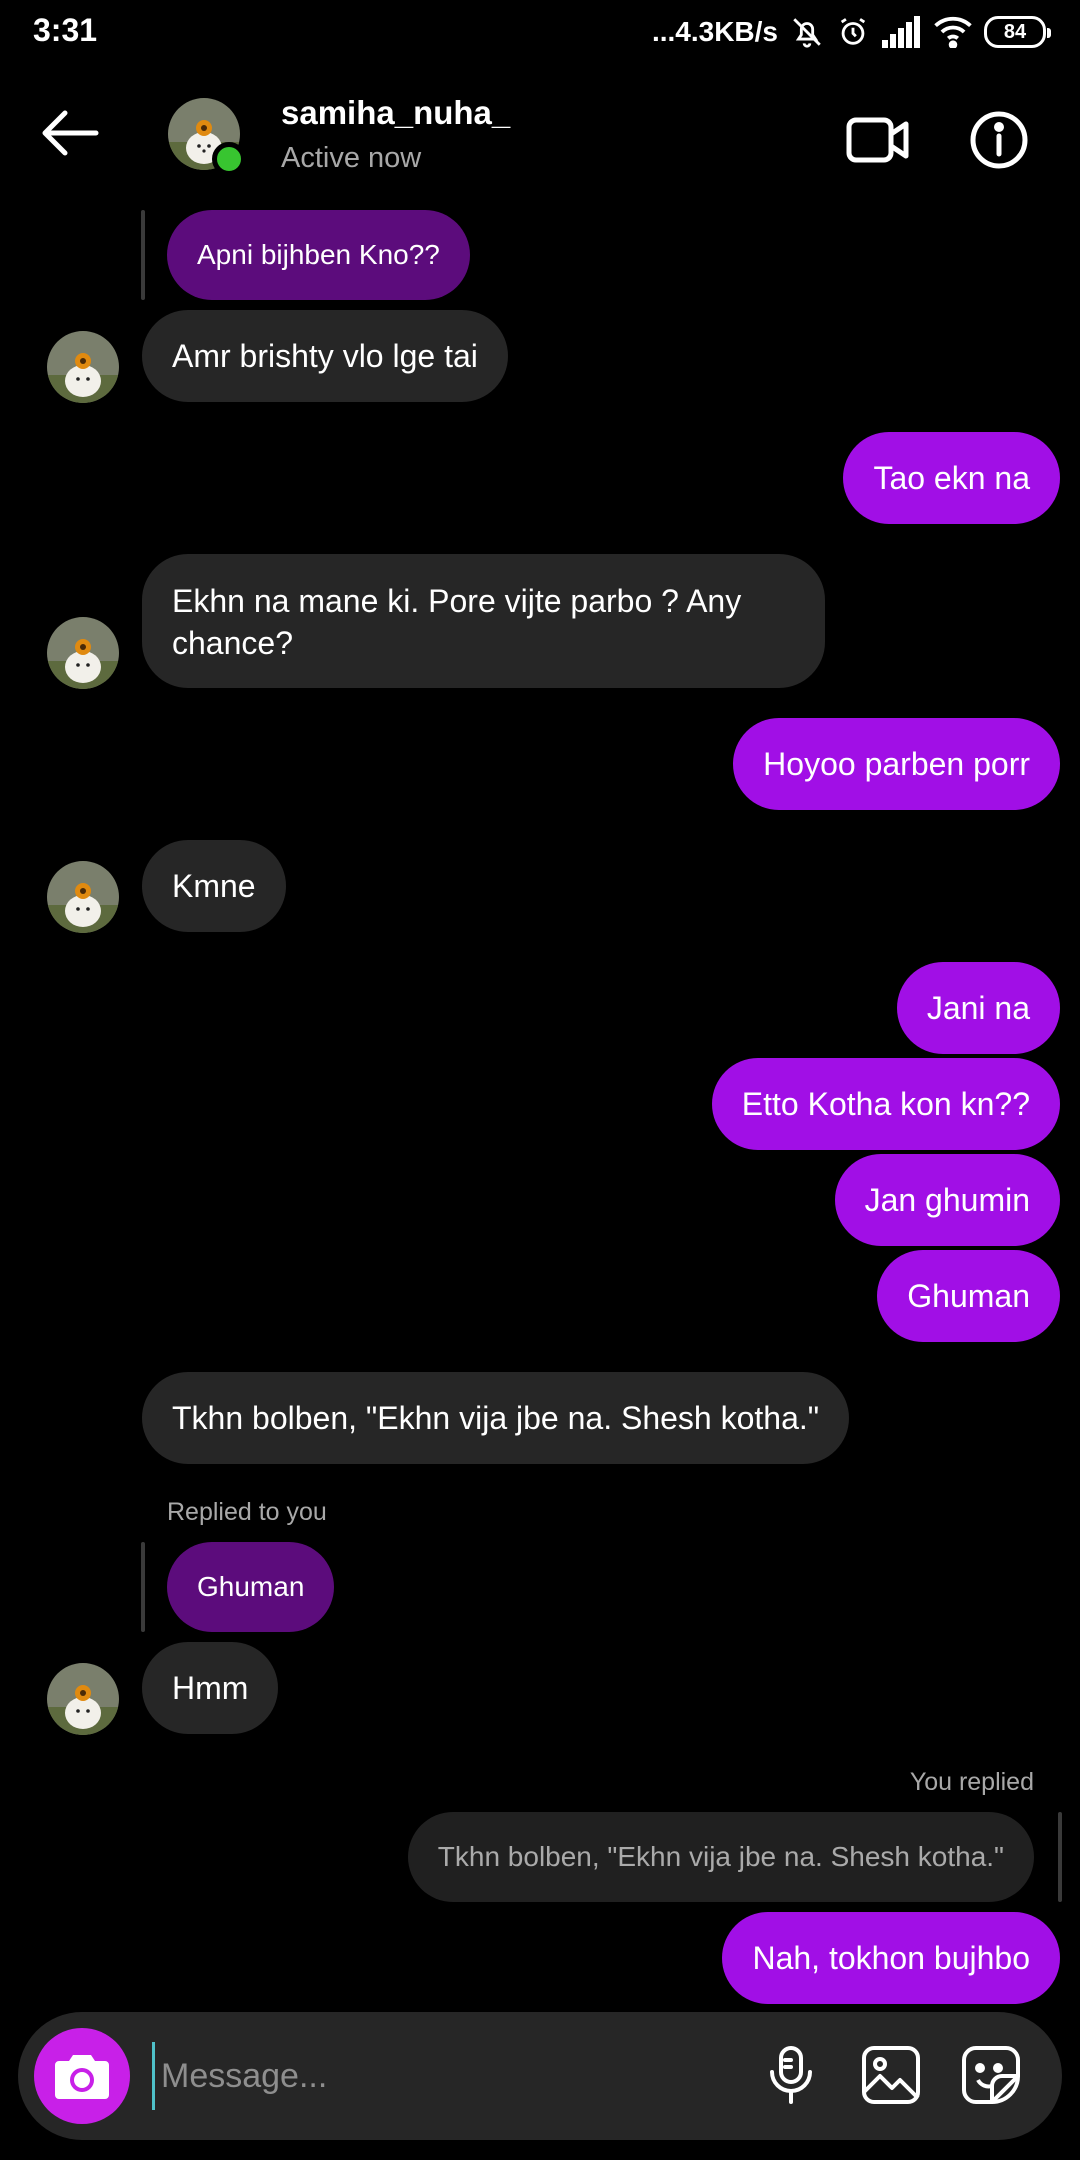 This screenshot has width=1080, height=2160. I want to click on back-button, so click(70, 133).